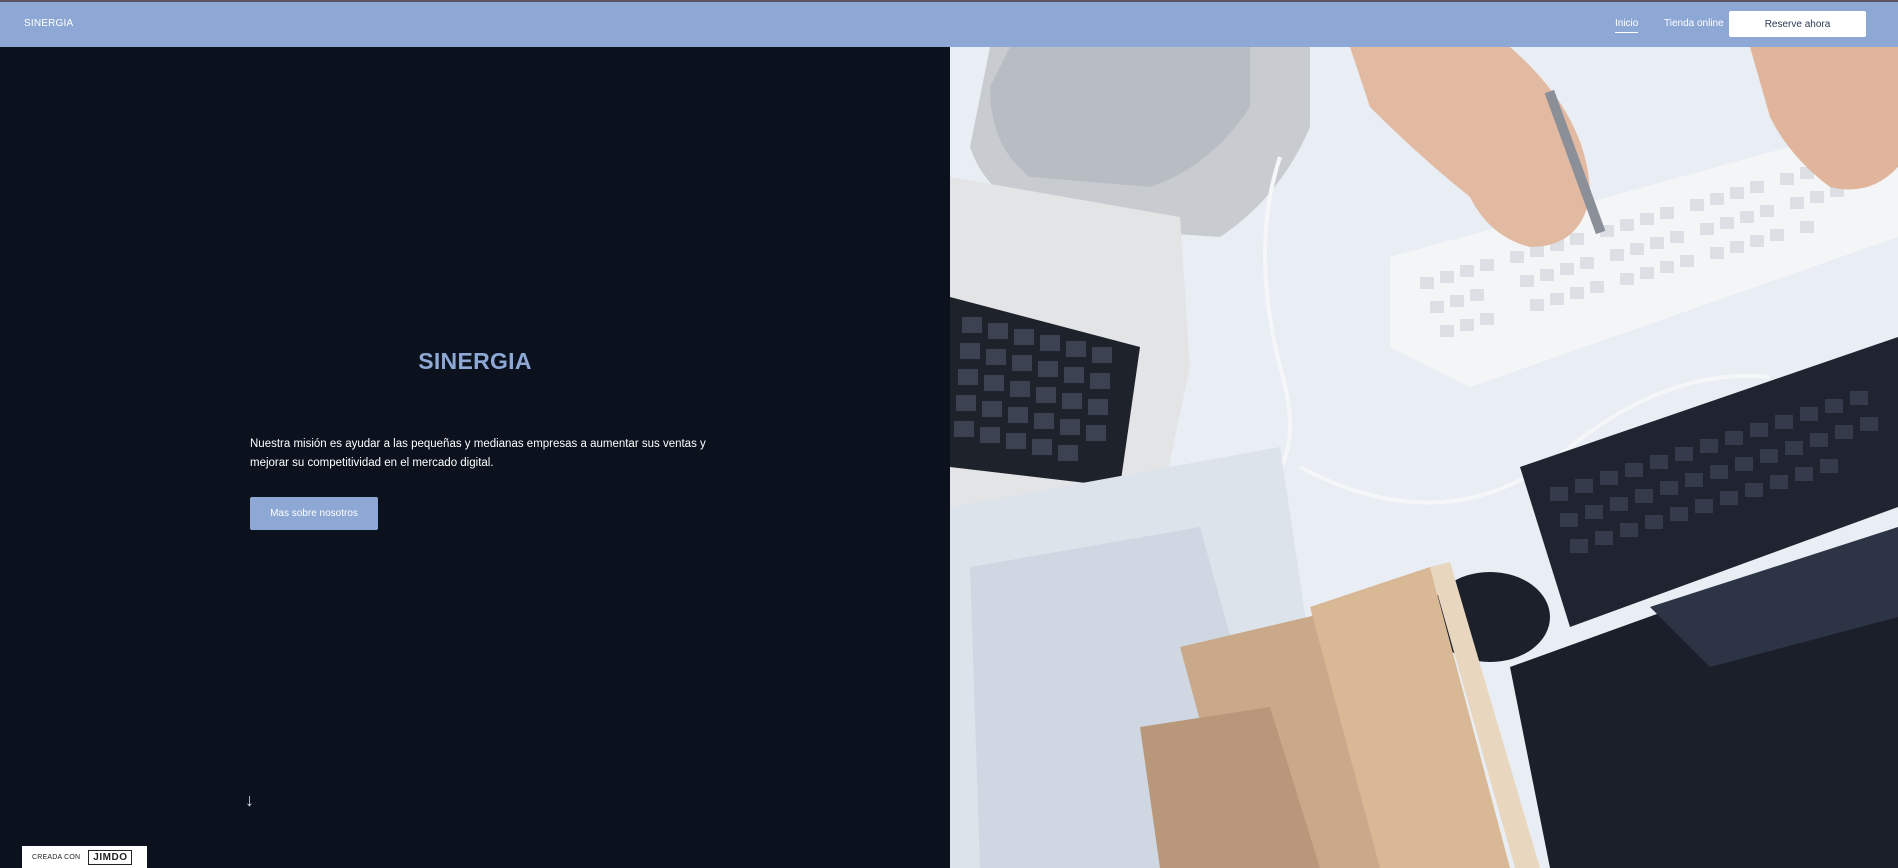 The width and height of the screenshot is (1898, 868). What do you see at coordinates (84, 857) in the screenshot?
I see `jimdo-badge: CREADA CON JIMDO` at bounding box center [84, 857].